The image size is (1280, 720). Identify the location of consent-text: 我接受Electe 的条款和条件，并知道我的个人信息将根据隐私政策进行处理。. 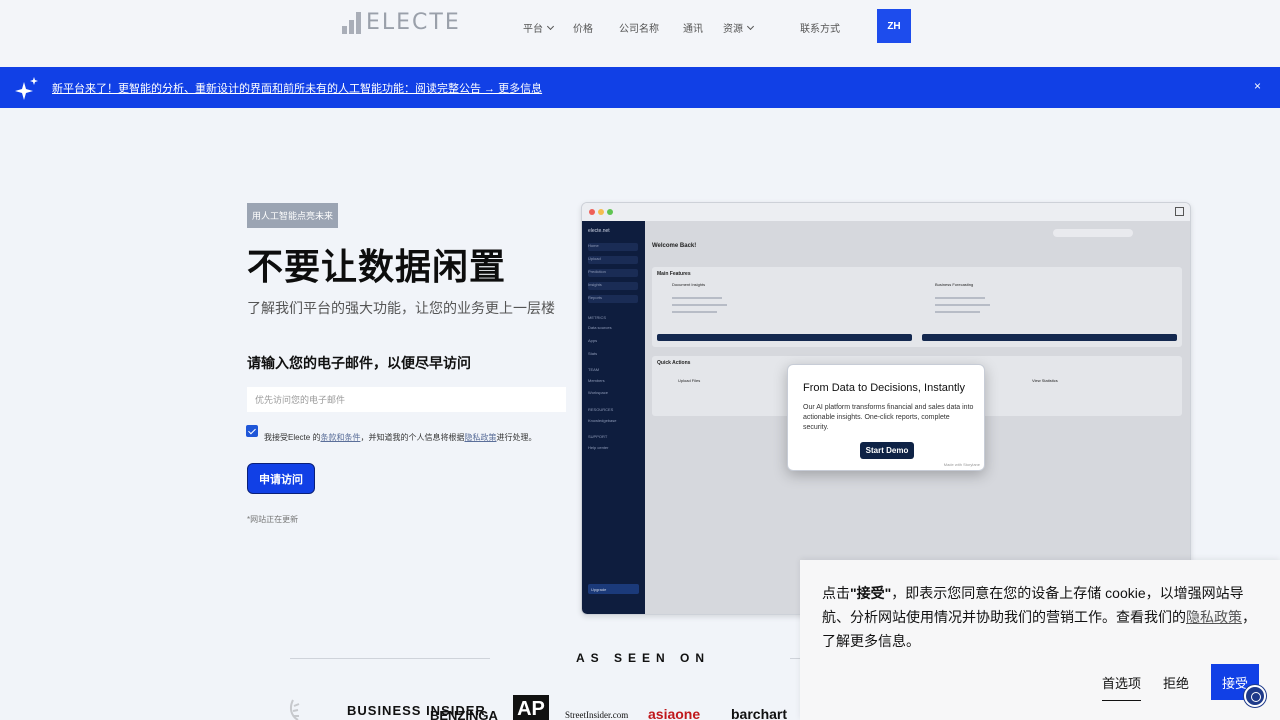
(400, 437).